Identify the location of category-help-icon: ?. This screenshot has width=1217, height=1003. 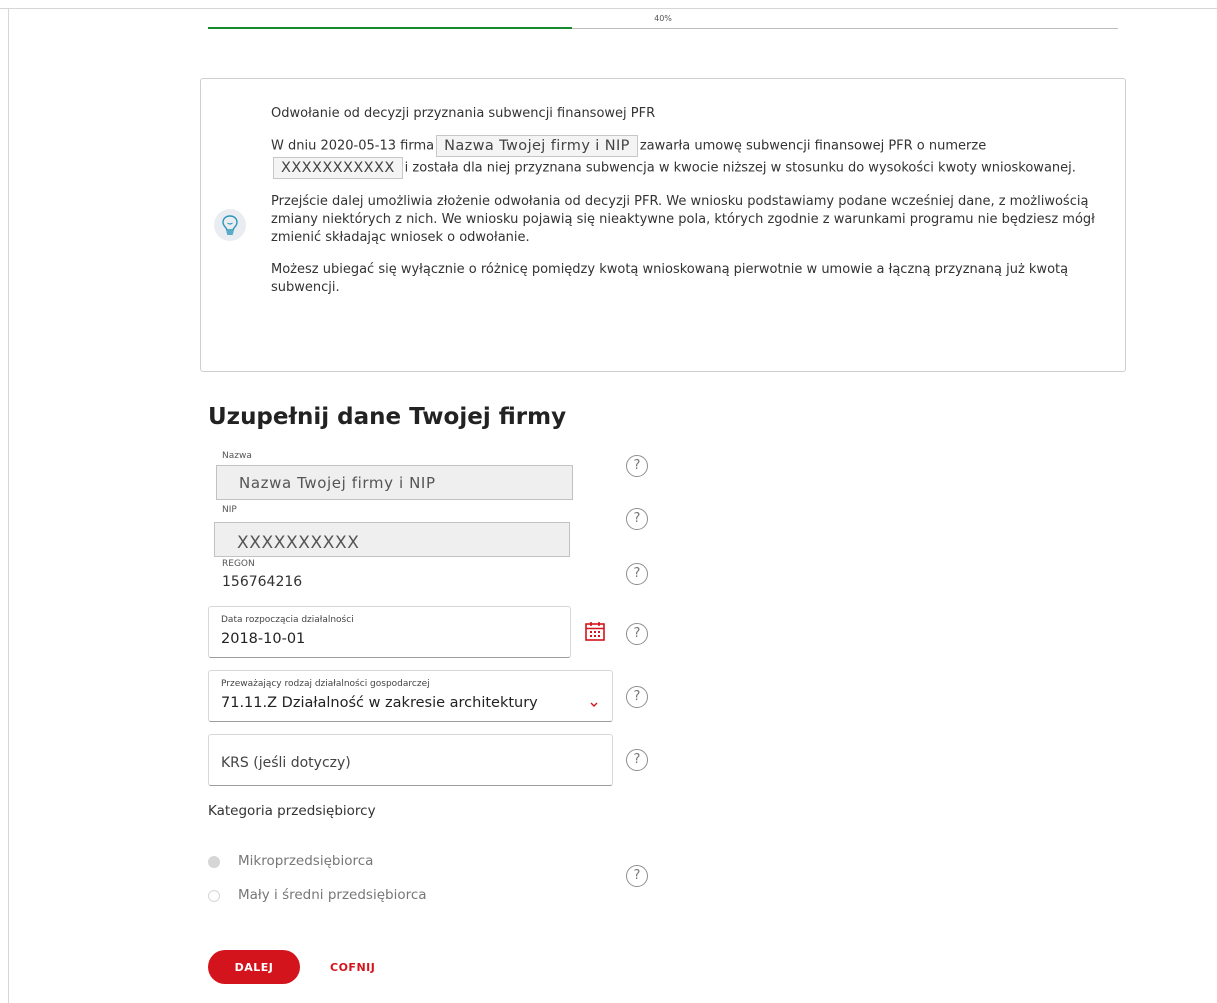
(637, 876).